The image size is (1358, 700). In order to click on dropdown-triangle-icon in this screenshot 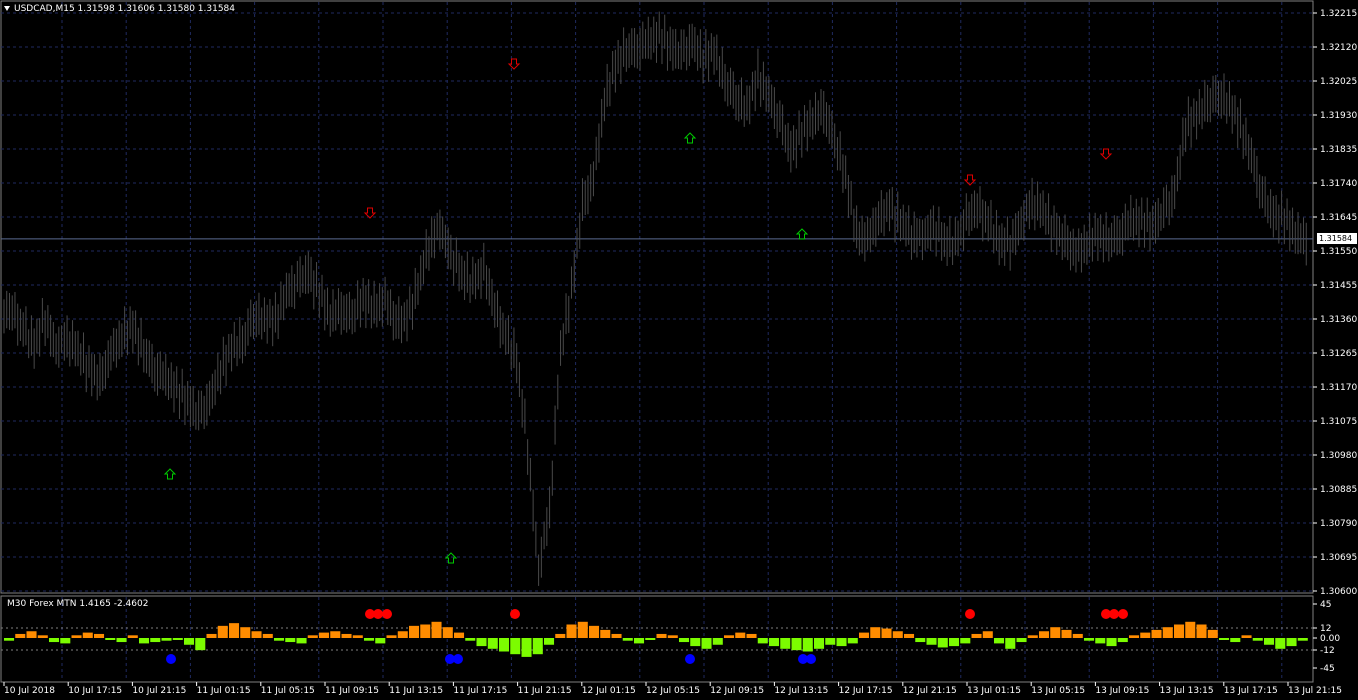, I will do `click(7, 8)`.